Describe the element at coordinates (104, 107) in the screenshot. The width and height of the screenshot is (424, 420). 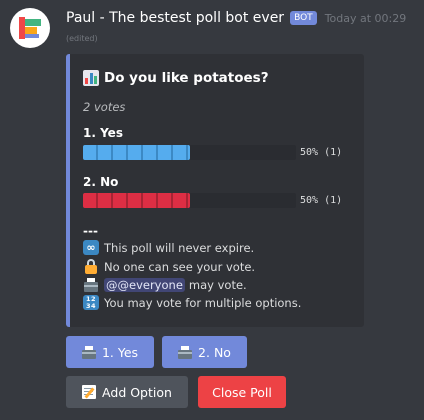
I see `vote-count: 2 votes` at that location.